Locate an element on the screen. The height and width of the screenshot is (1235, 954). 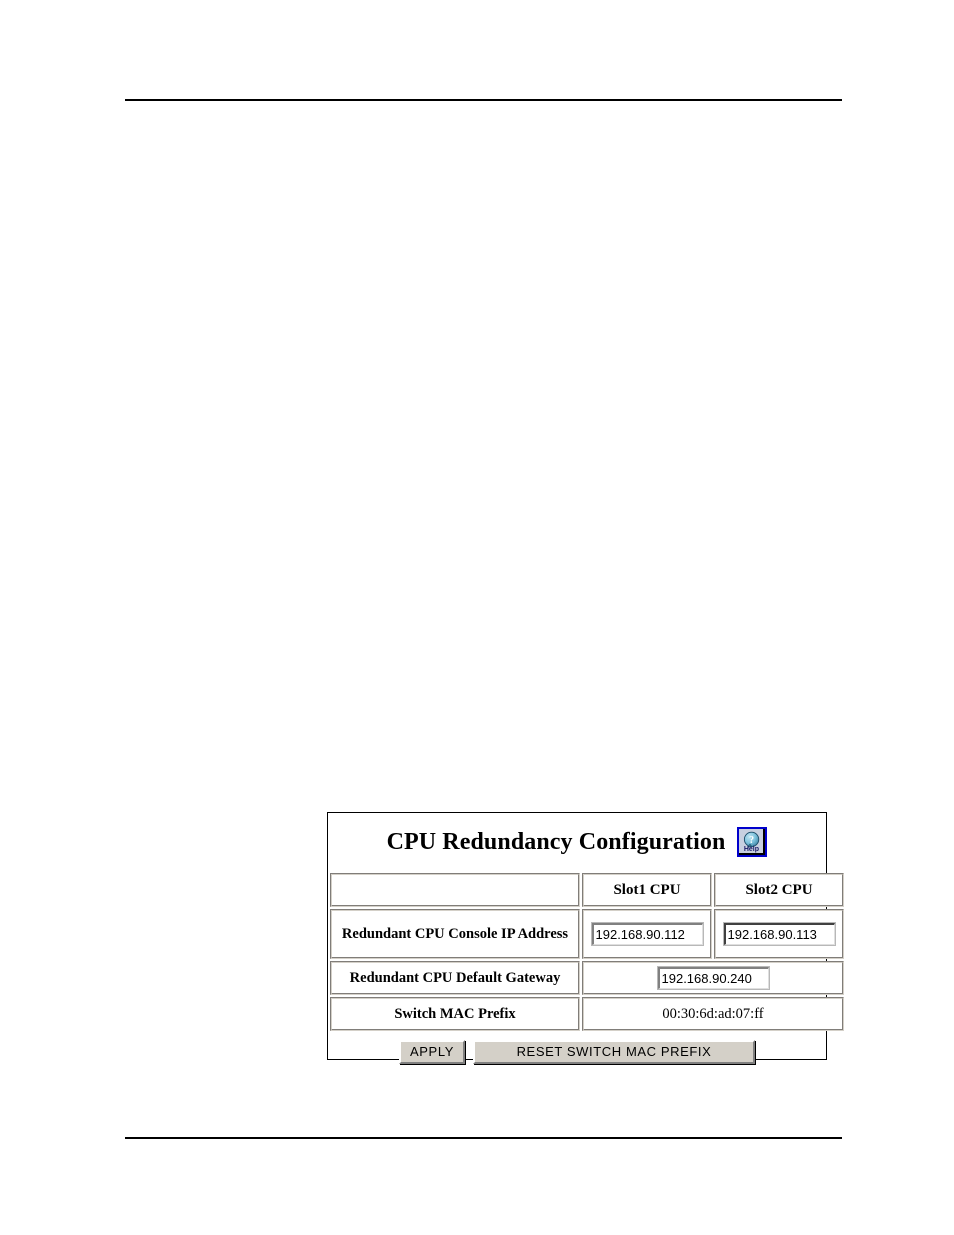
column-header-slot1: Slot1 CPU is located at coordinates (647, 890).